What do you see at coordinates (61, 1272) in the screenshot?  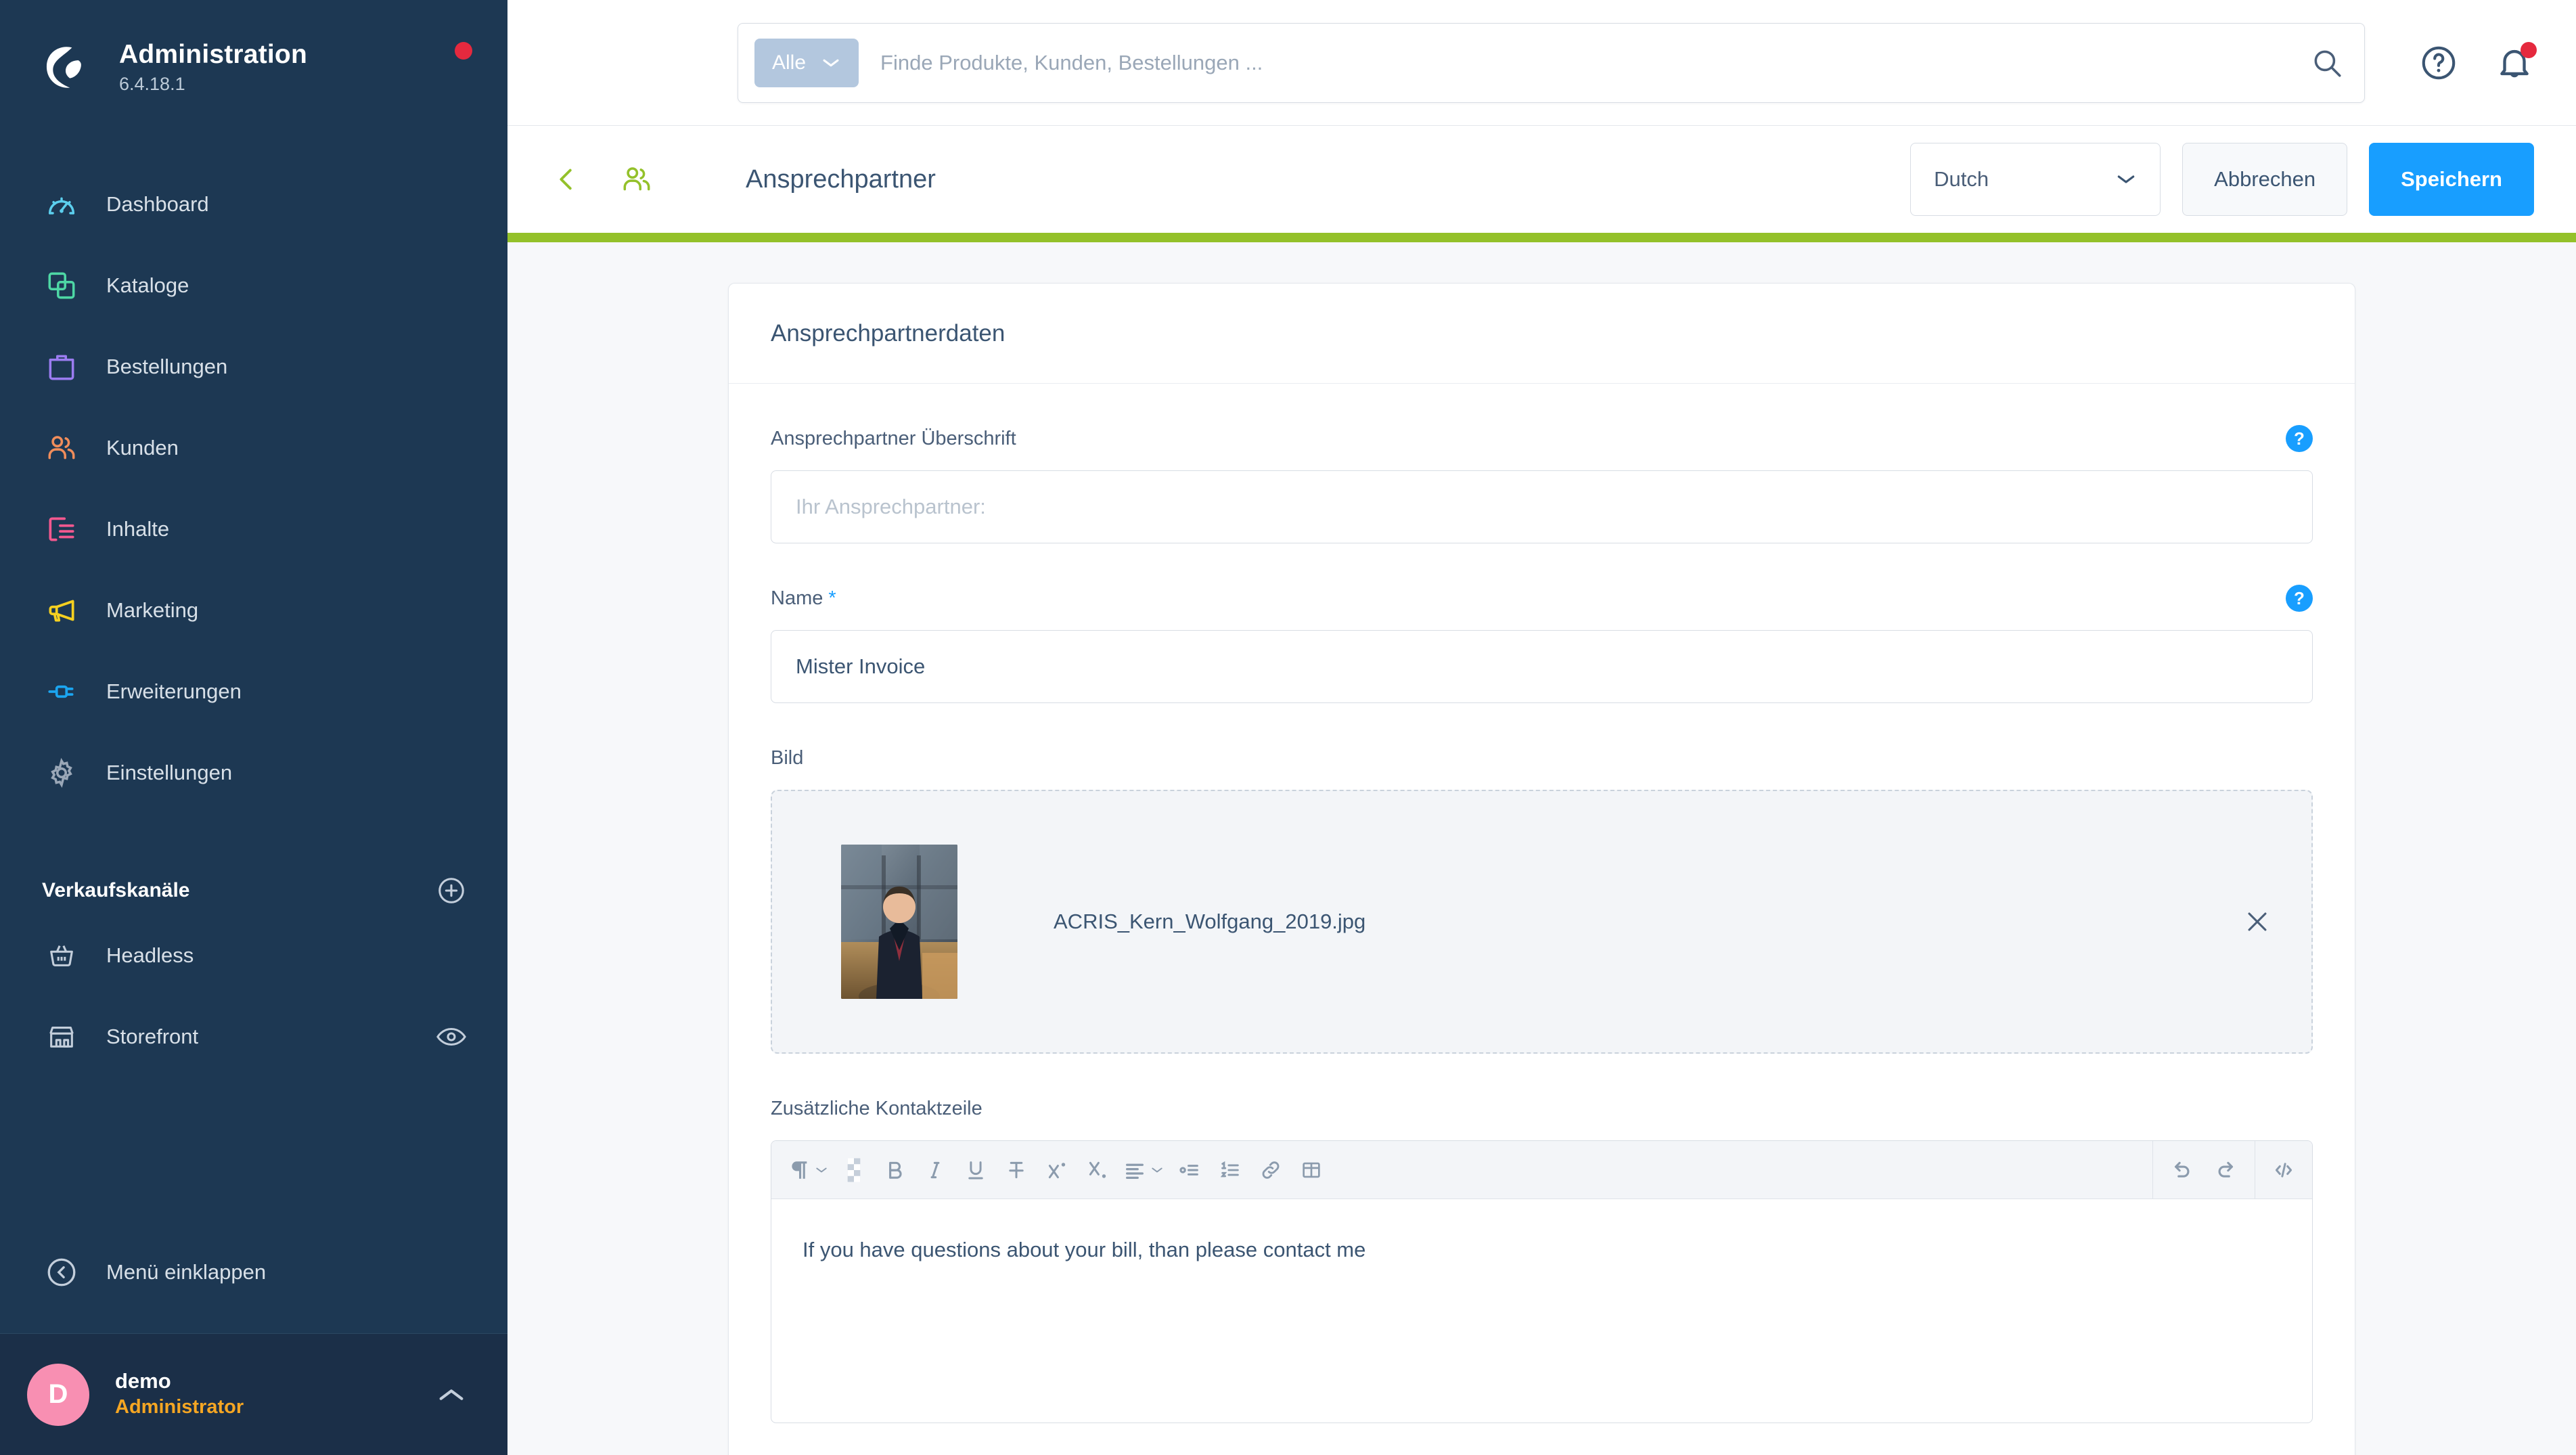 I see `chevron-left-circle-icon` at bounding box center [61, 1272].